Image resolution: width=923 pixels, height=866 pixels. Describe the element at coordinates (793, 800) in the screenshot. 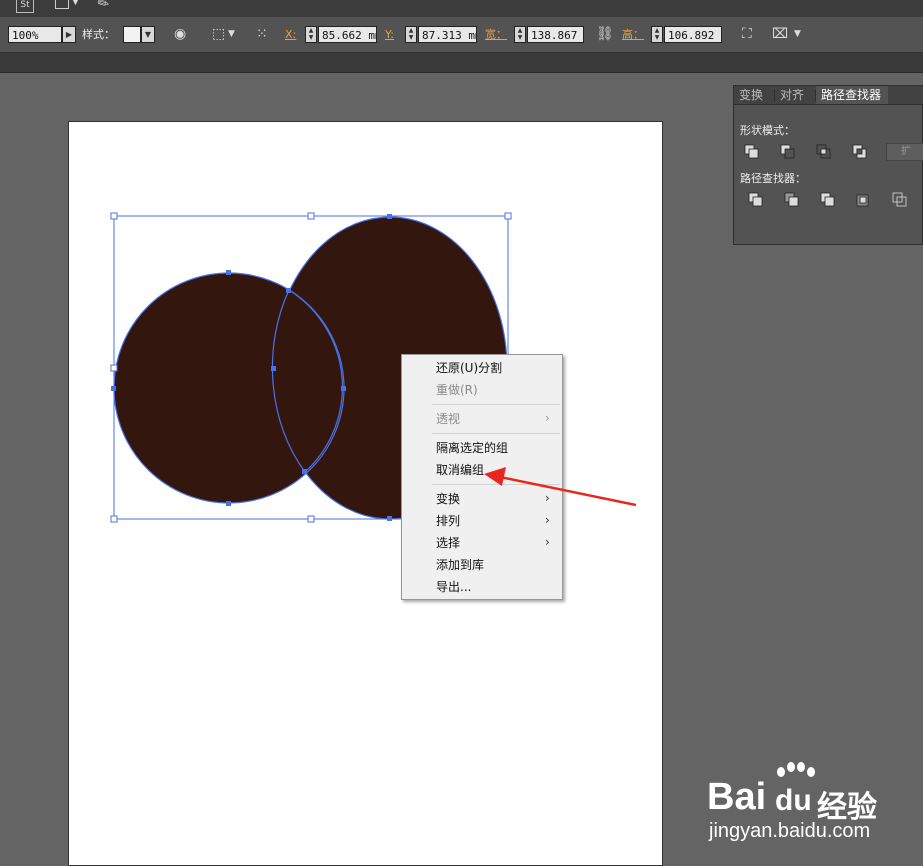

I see `watermark-paw-text: du` at that location.